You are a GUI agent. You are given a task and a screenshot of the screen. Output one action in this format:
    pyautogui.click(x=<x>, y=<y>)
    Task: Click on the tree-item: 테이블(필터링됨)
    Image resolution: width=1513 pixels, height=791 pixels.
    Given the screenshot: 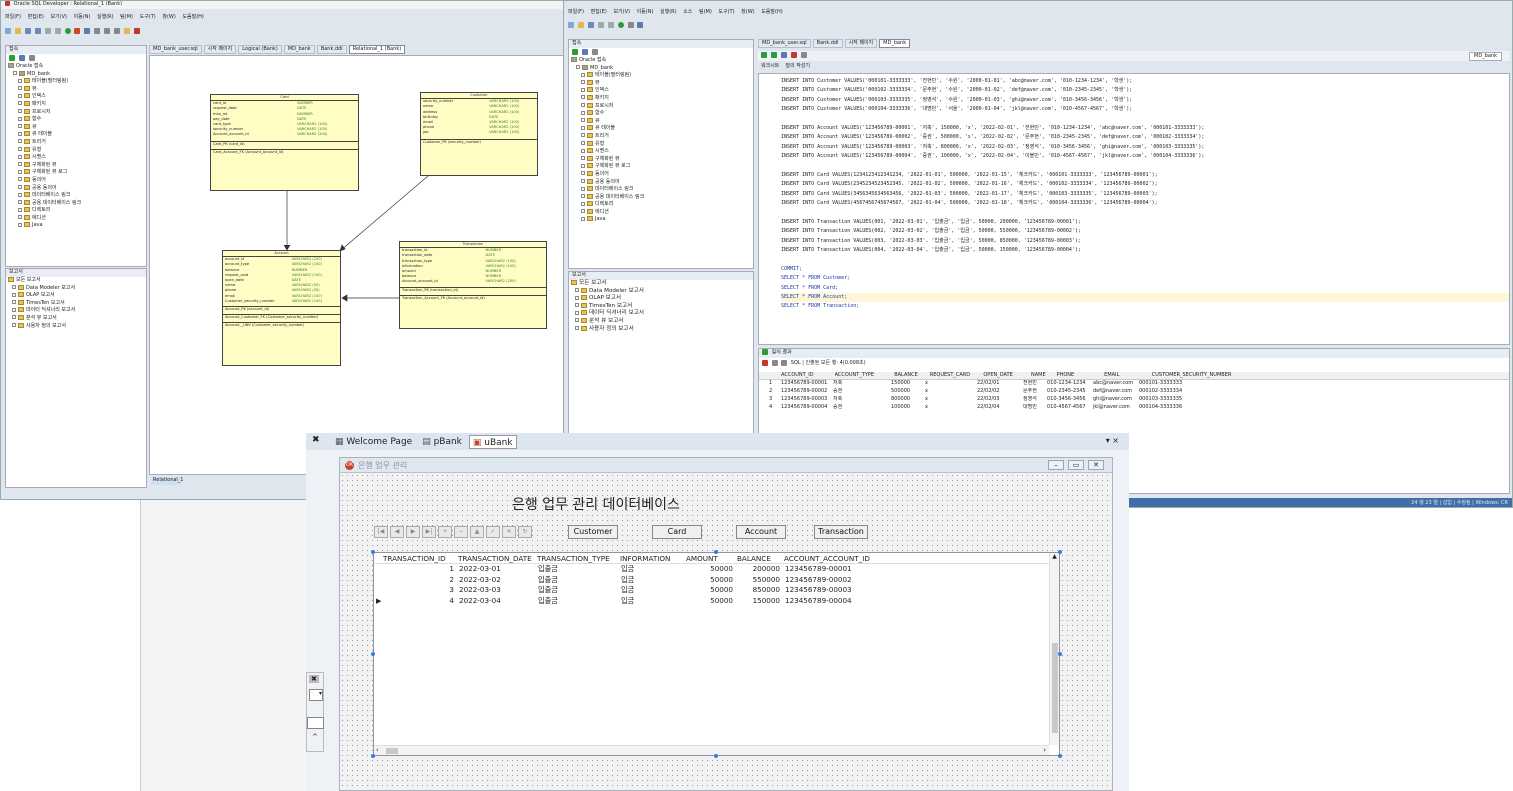 What is the action you would take?
    pyautogui.click(x=662, y=76)
    